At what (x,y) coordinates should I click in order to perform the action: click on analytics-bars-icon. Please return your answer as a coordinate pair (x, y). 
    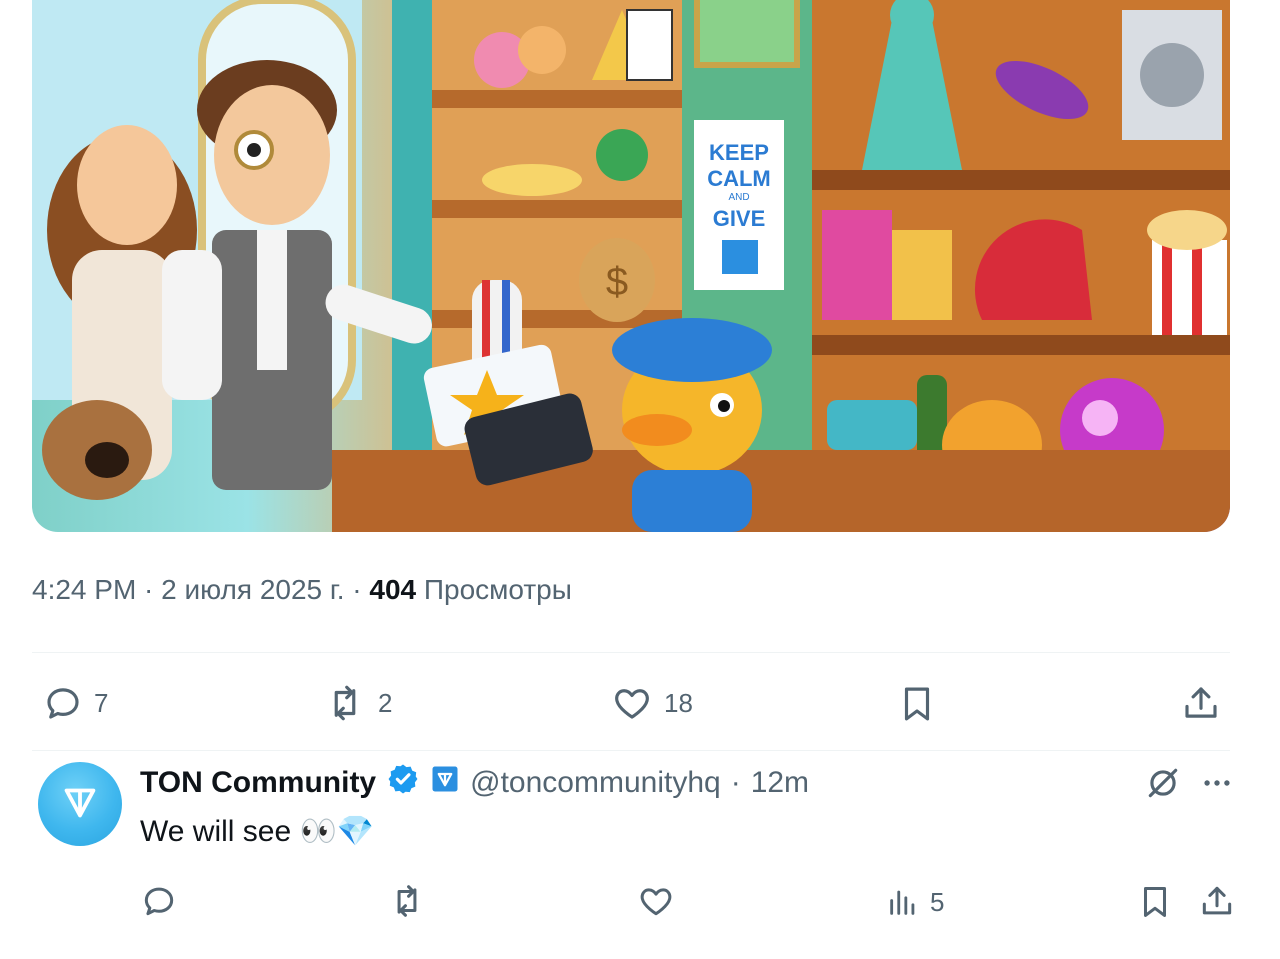
    Looking at the image, I should click on (903, 902).